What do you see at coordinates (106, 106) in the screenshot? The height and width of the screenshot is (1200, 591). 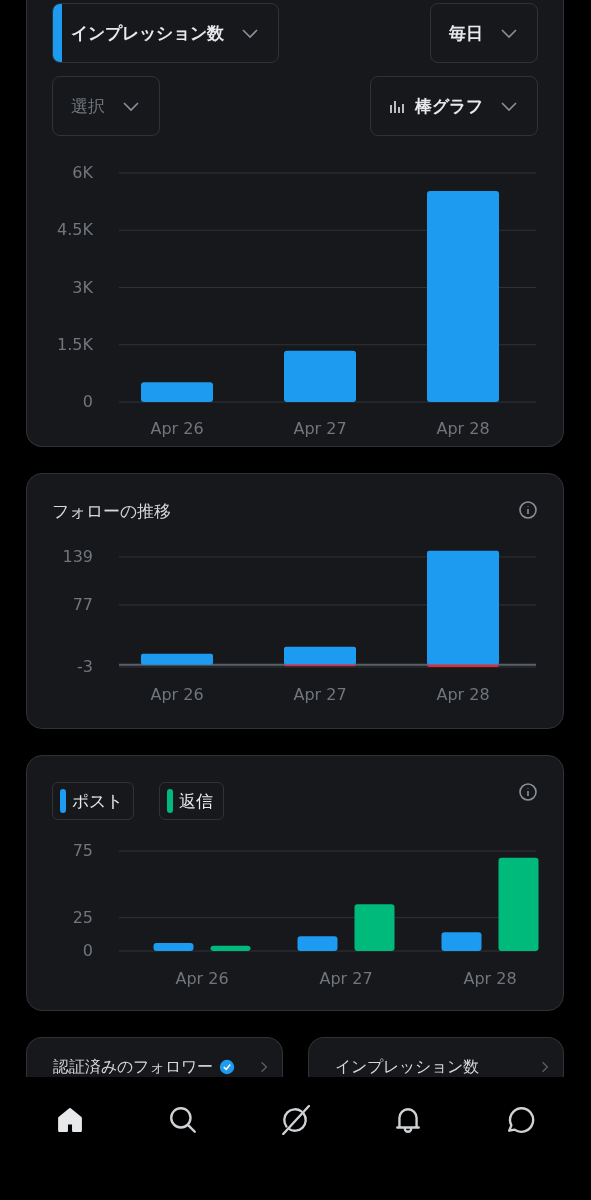 I see `compare-dropdown: 選択` at bounding box center [106, 106].